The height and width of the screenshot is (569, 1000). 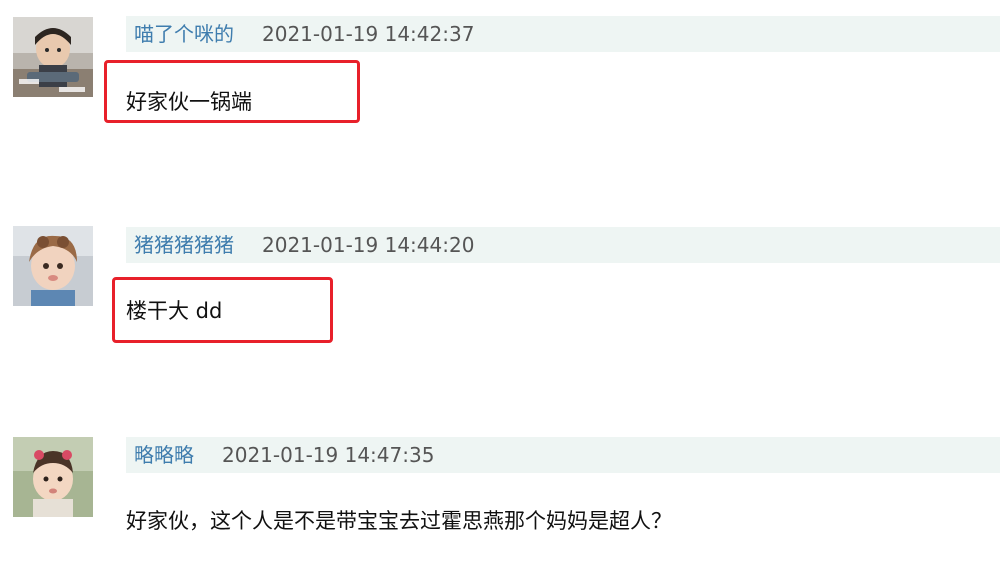 I want to click on username-link: 略略略, so click(x=164, y=455).